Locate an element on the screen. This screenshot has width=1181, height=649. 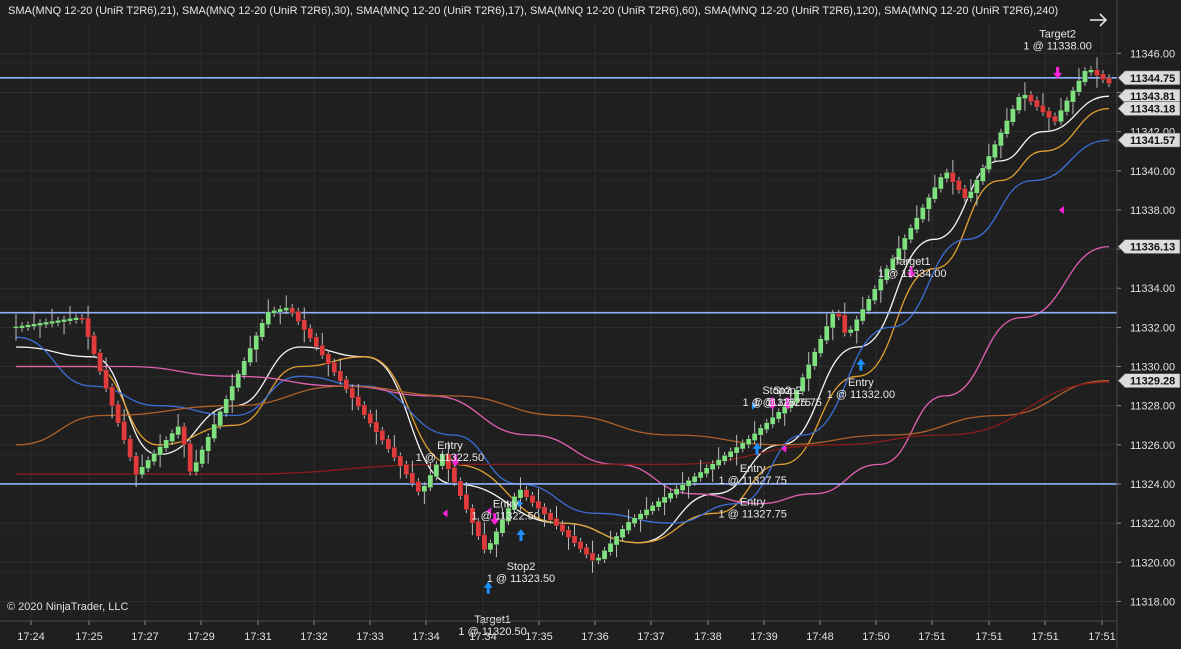
annotation-label: Target1 is located at coordinates (912, 262).